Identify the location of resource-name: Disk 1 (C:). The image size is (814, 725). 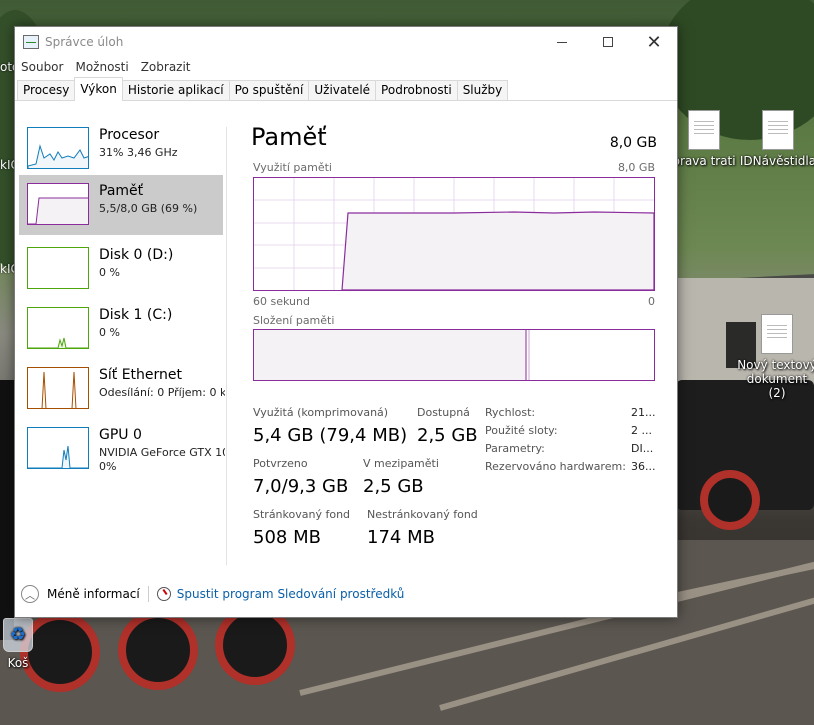
(136, 315).